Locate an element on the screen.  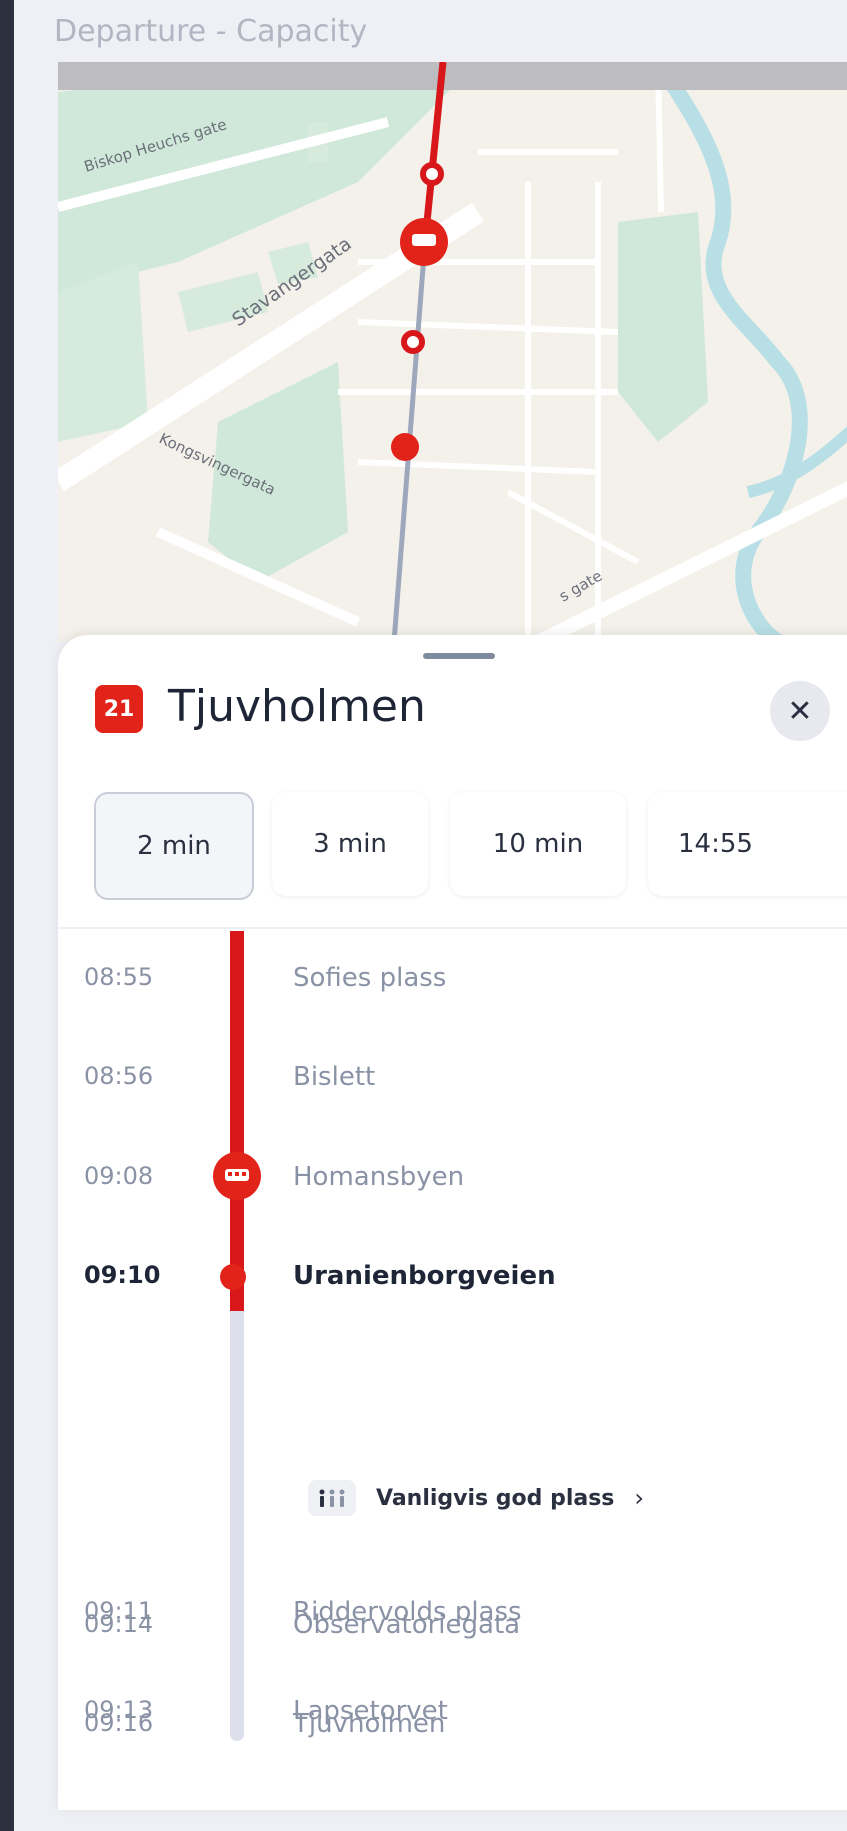
stop-row: 08:55 Sofies plass is located at coordinates (452, 983).